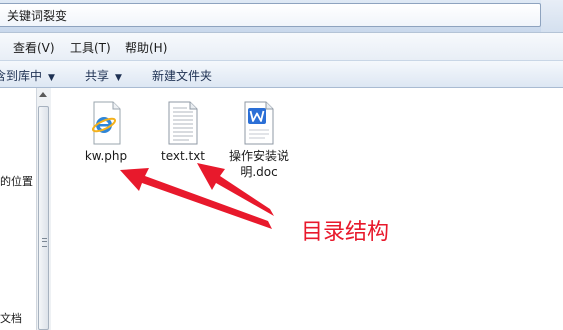  I want to click on file-kw-php: kw.php, so click(106, 135).